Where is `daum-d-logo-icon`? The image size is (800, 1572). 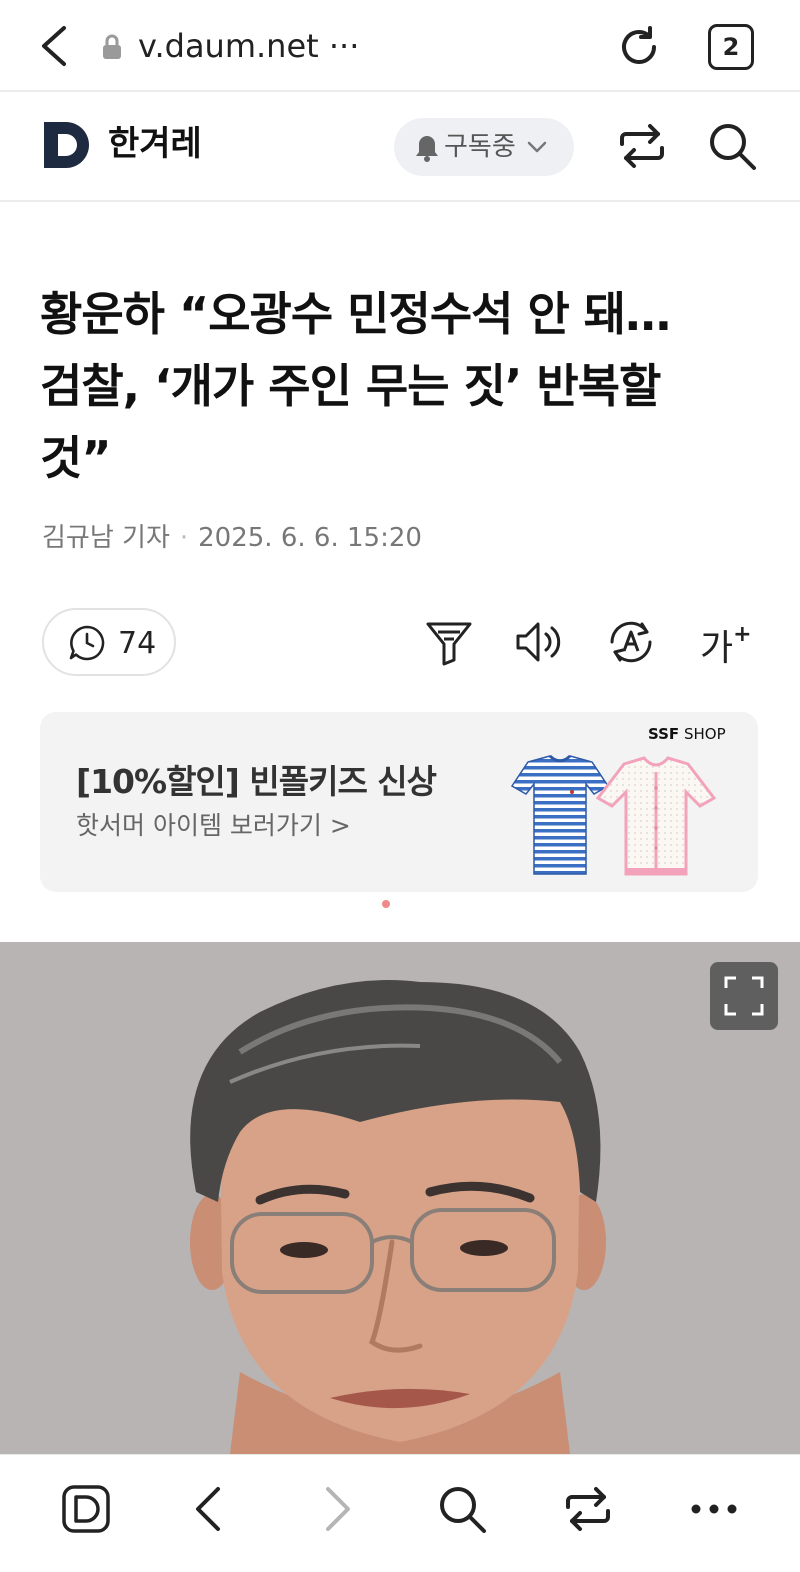
daum-d-logo-icon is located at coordinates (67, 145).